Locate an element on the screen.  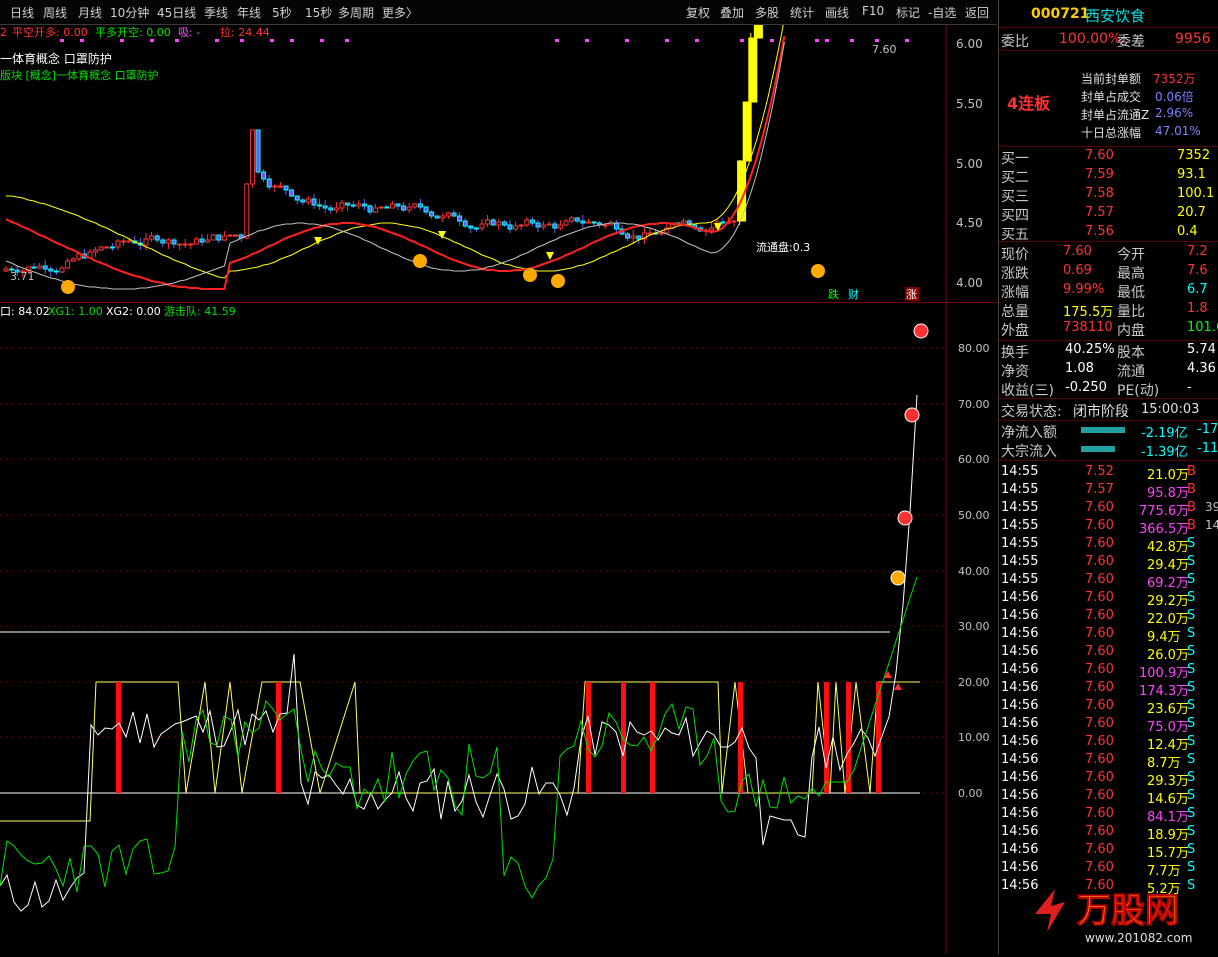
period-tab-2: 月线 is located at coordinates (90, 12).